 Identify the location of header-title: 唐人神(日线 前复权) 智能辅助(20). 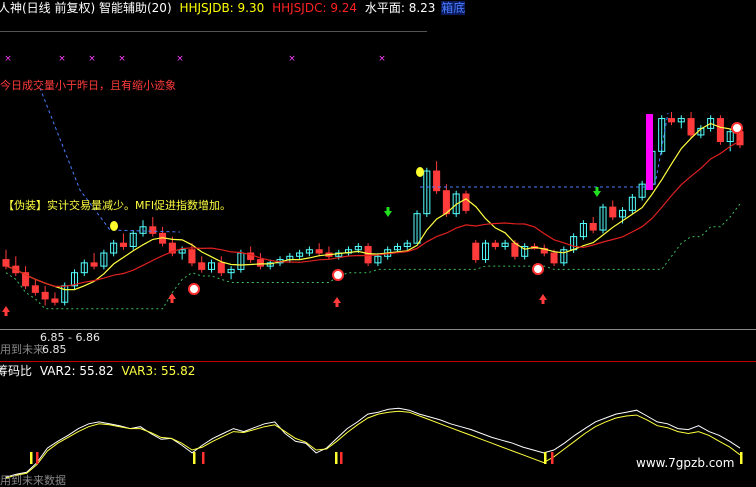
(86, 8).